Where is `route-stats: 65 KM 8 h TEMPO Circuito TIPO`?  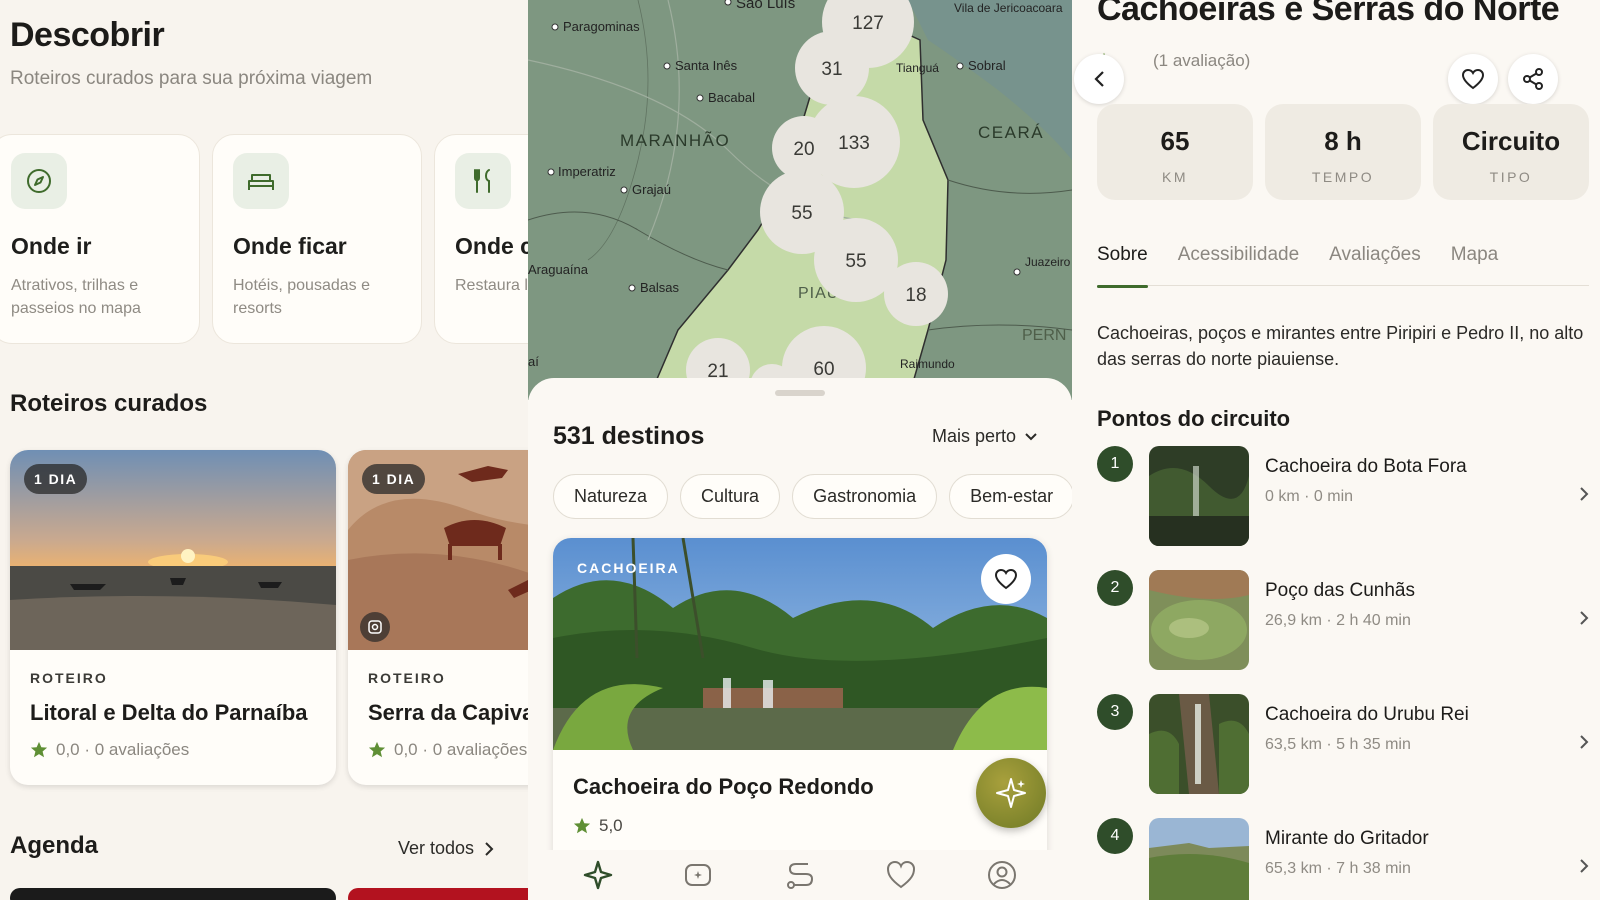
route-stats: 65 KM 8 h TEMPO Circuito TIPO is located at coordinates (1343, 152).